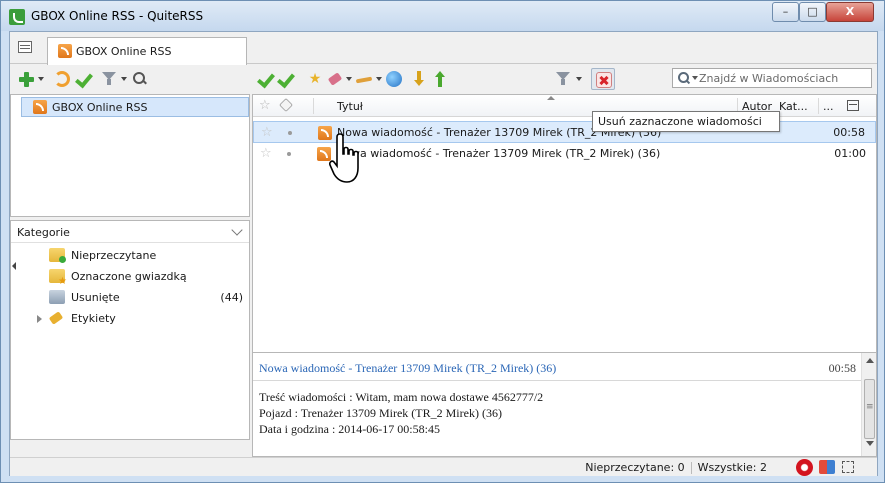 The width and height of the screenshot is (885, 483). I want to click on category-label: Oznaczone gwiazdką, so click(129, 276).